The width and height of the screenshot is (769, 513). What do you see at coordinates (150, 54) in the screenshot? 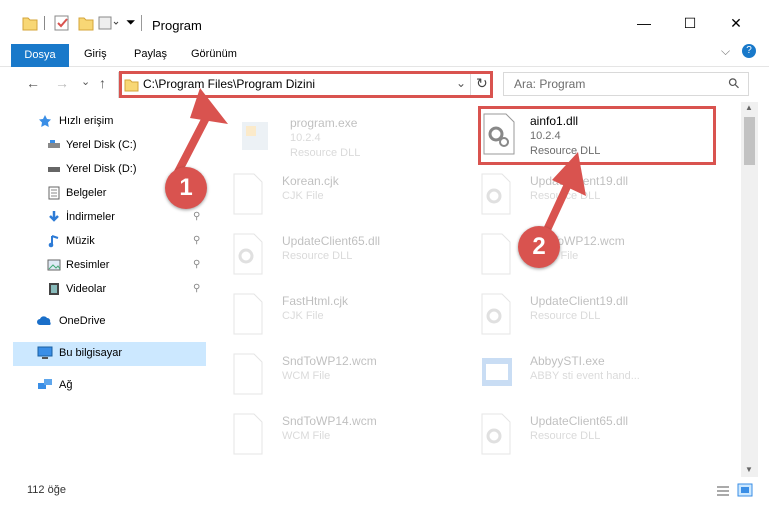
I see `tab-share: Paylaş` at bounding box center [150, 54].